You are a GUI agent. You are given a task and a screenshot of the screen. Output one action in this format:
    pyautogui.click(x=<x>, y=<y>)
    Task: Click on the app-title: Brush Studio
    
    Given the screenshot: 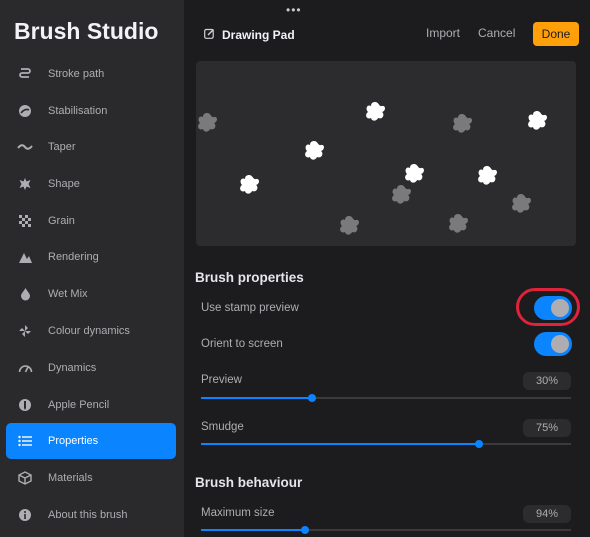 What is the action you would take?
    pyautogui.click(x=86, y=31)
    